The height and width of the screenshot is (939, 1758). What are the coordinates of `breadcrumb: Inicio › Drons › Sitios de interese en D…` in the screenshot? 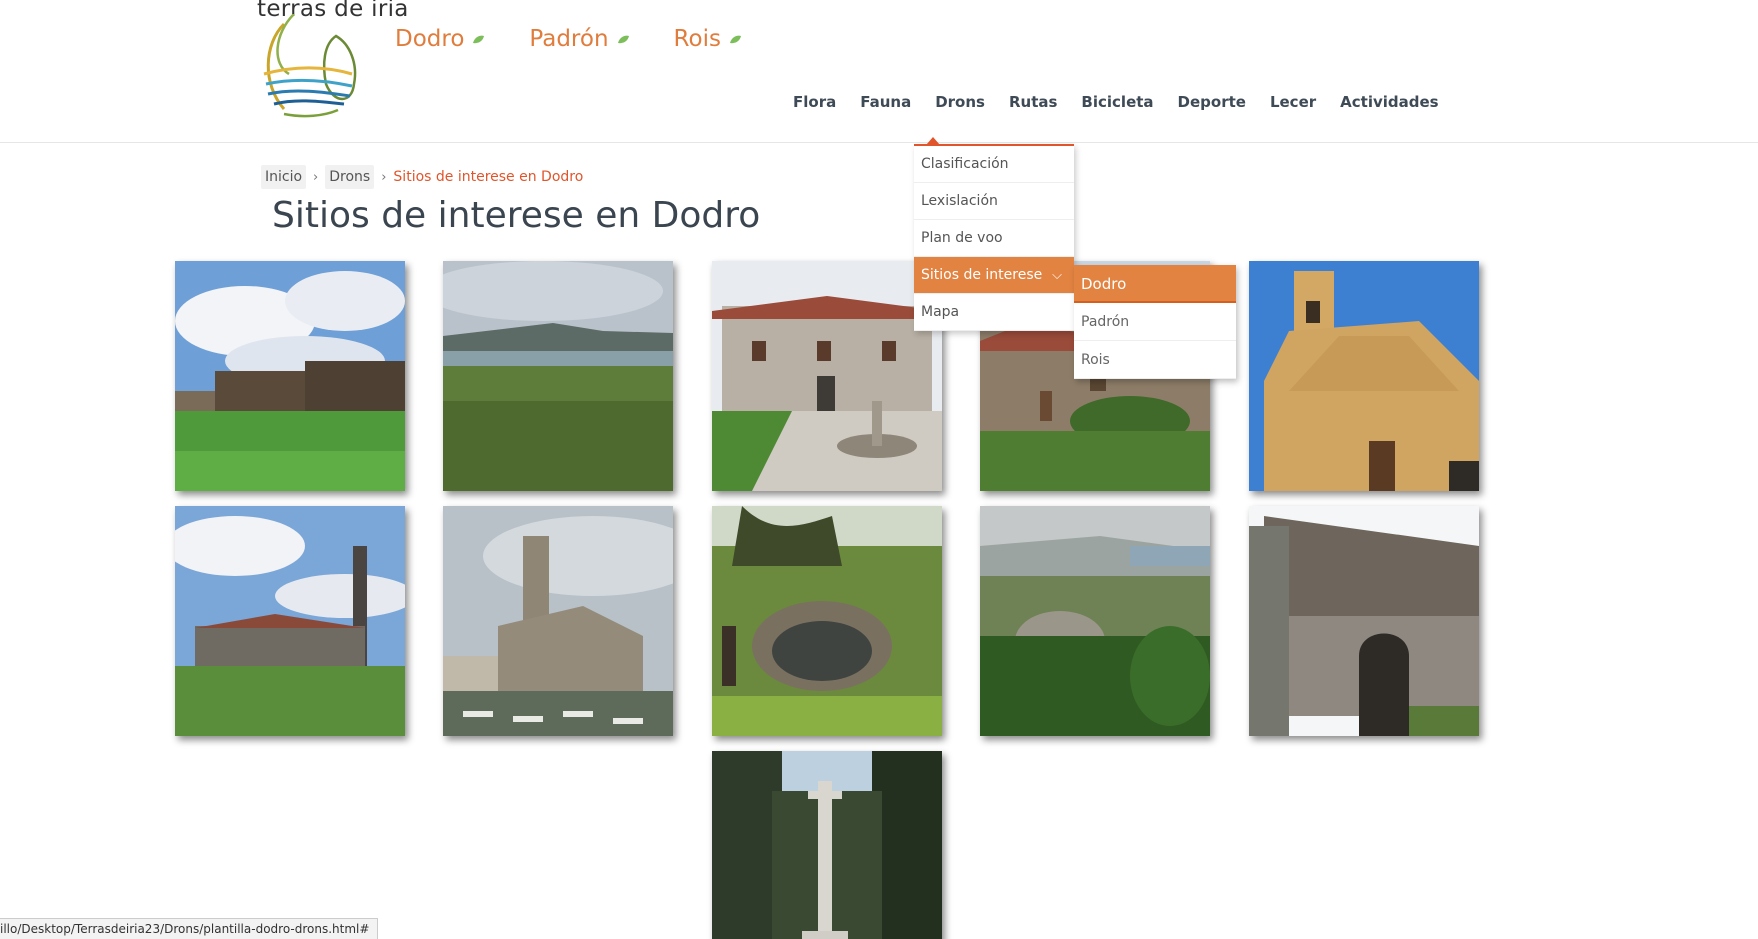 It's located at (422, 177).